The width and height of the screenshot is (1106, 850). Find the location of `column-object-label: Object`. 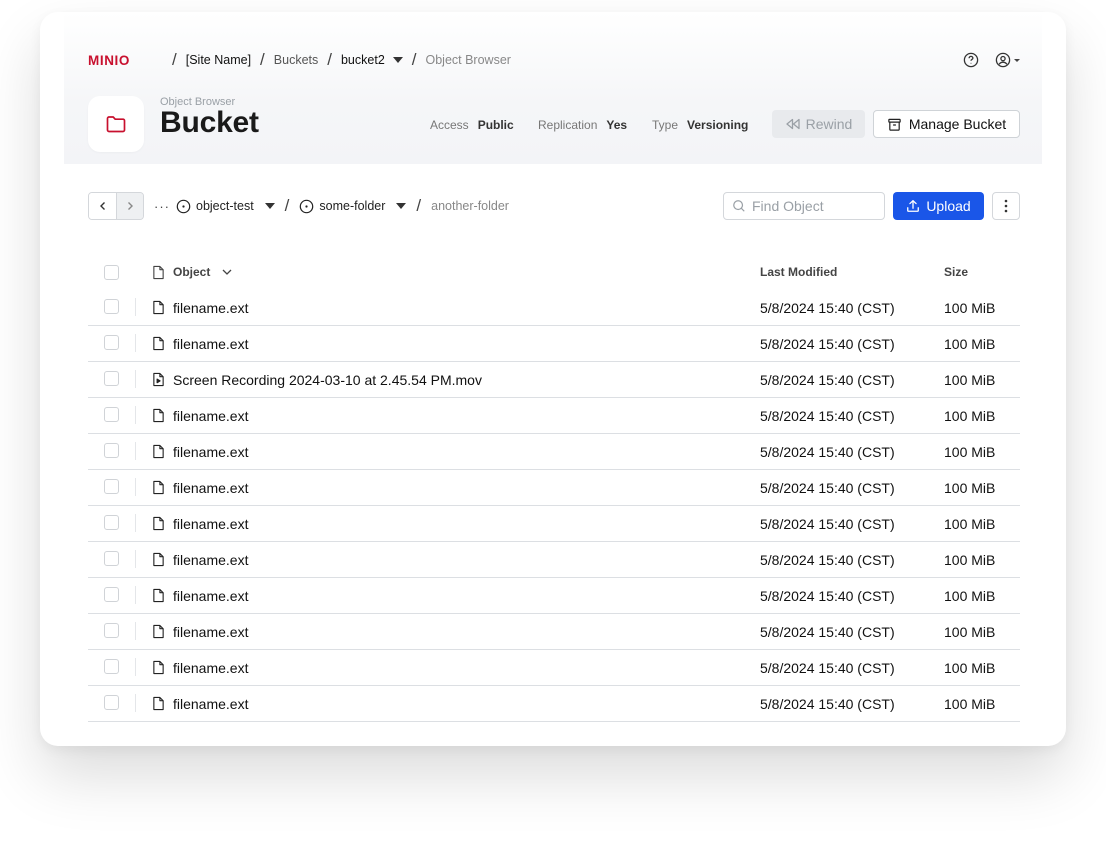

column-object-label: Object is located at coordinates (192, 272).